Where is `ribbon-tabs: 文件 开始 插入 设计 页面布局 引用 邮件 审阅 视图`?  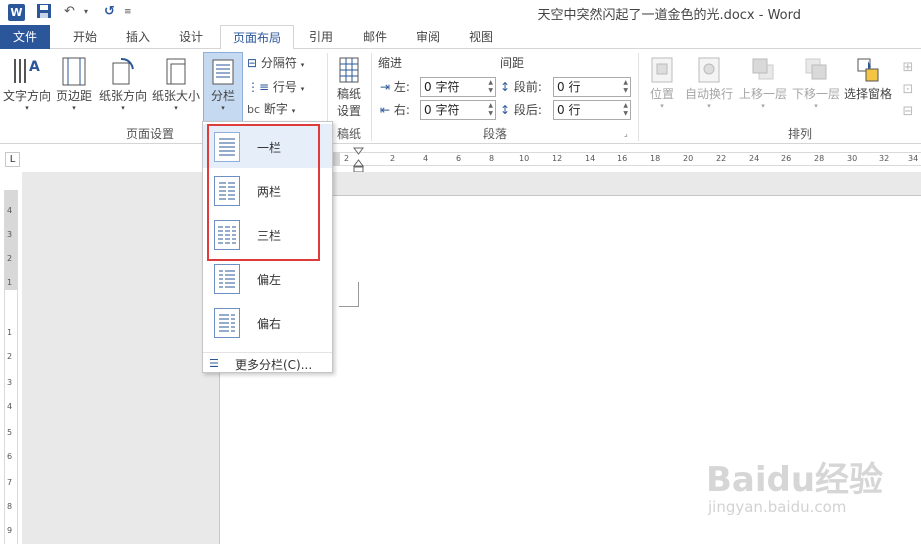
ribbon-tabs: 文件 开始 插入 设计 页面布局 引用 邮件 审阅 视图 is located at coordinates (460, 37).